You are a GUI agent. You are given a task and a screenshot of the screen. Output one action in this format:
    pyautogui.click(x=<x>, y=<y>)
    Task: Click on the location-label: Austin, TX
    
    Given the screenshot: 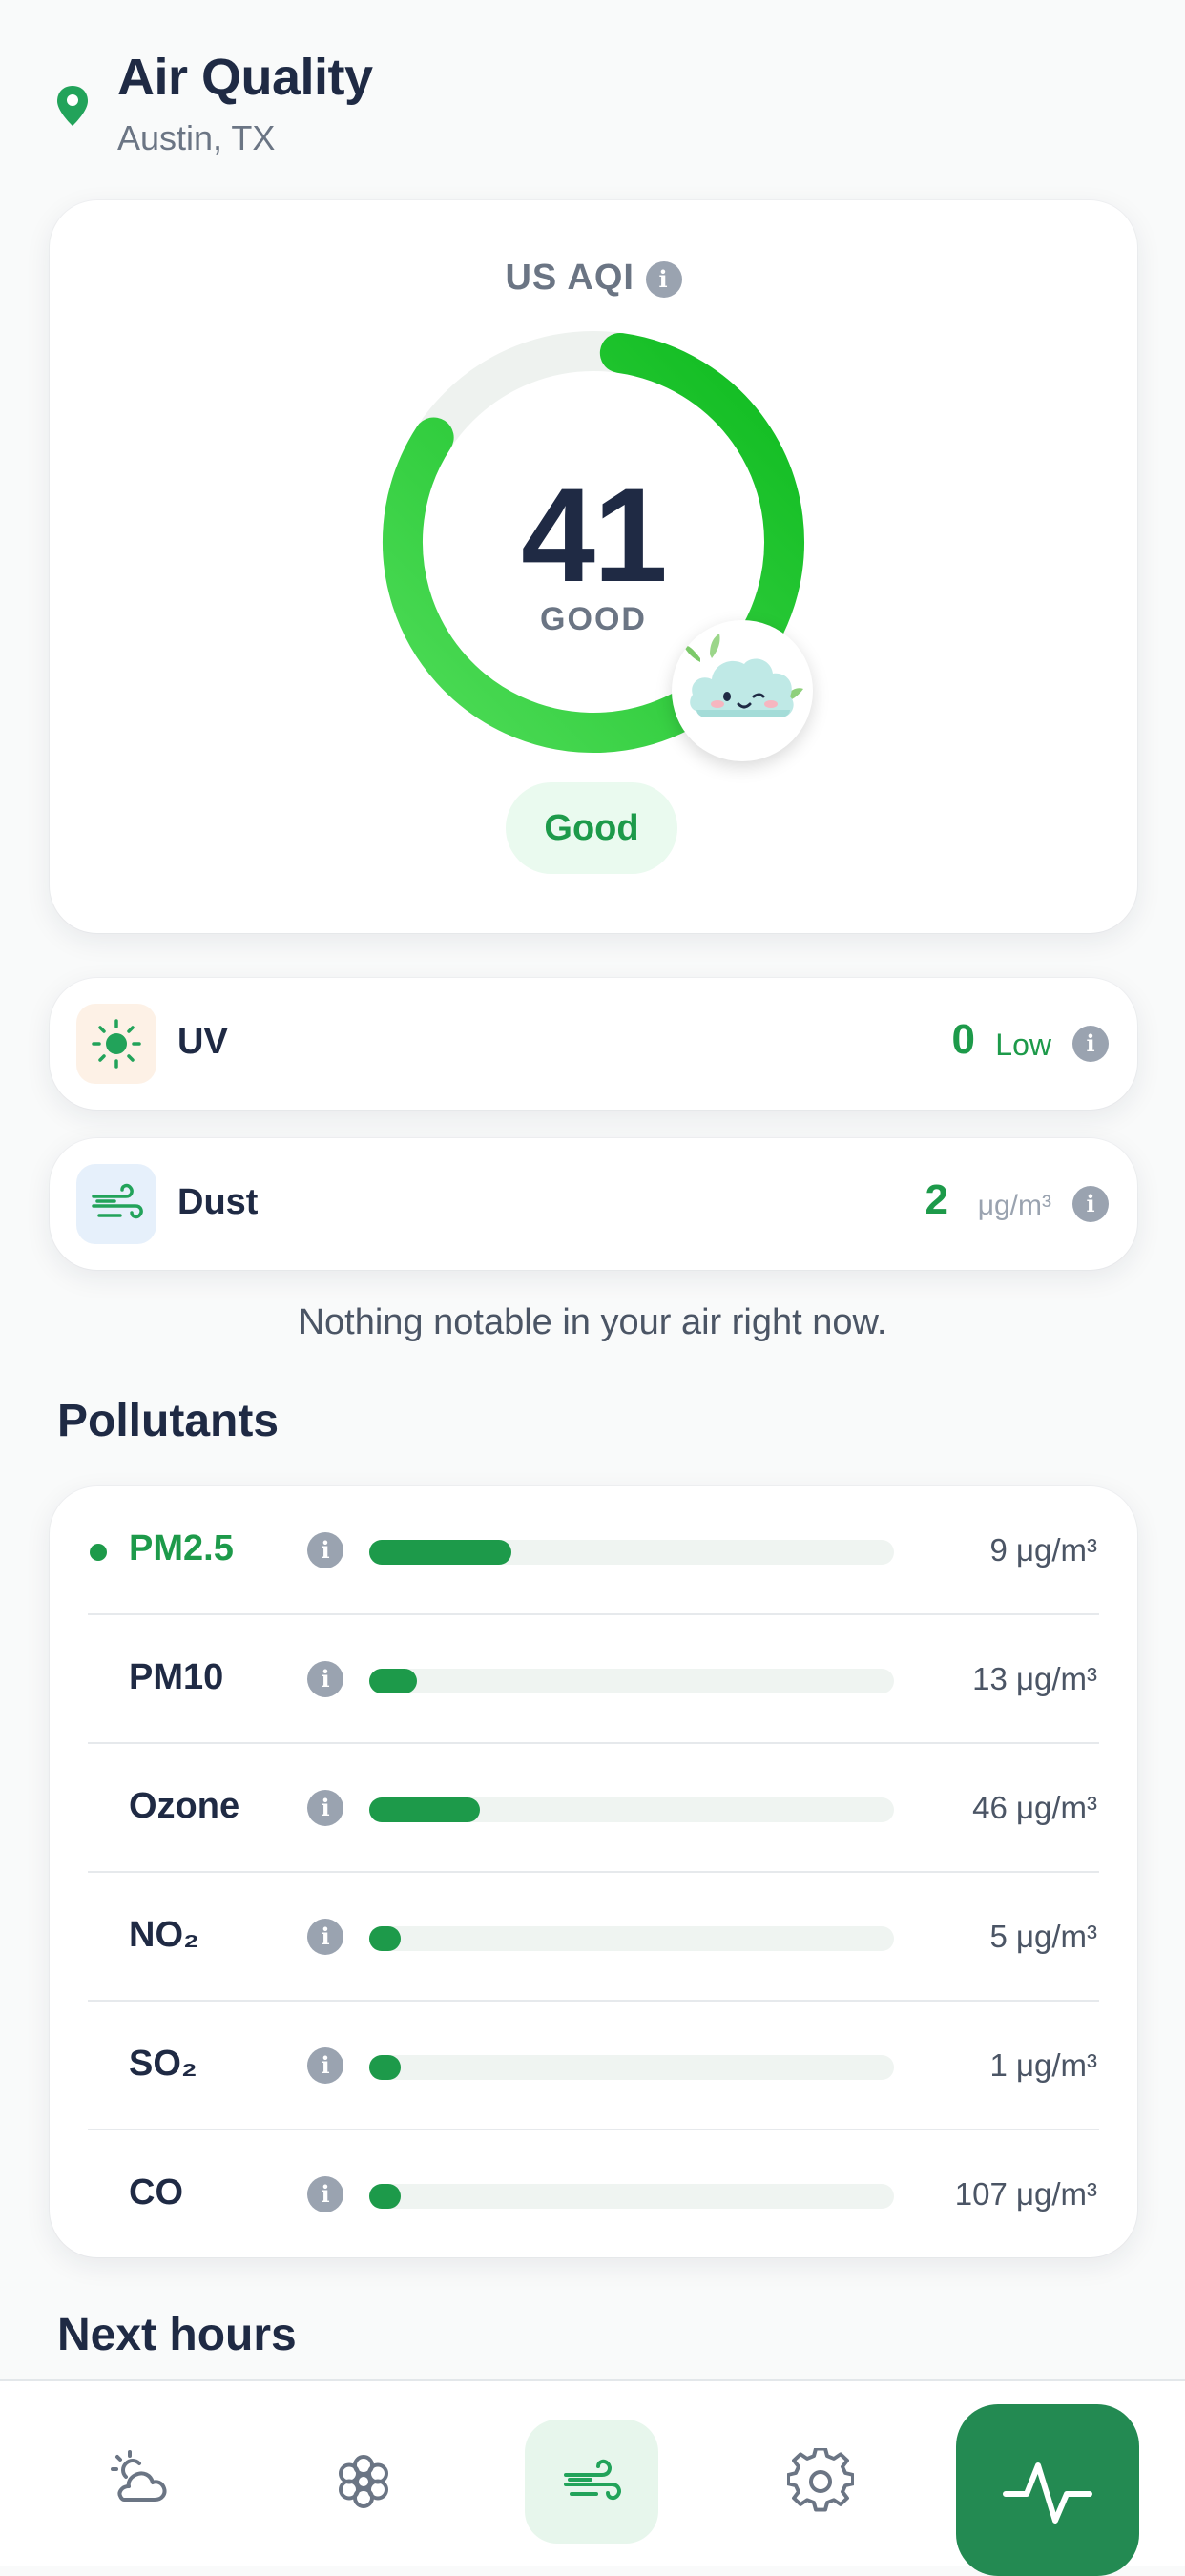 What is the action you would take?
    pyautogui.click(x=196, y=138)
    